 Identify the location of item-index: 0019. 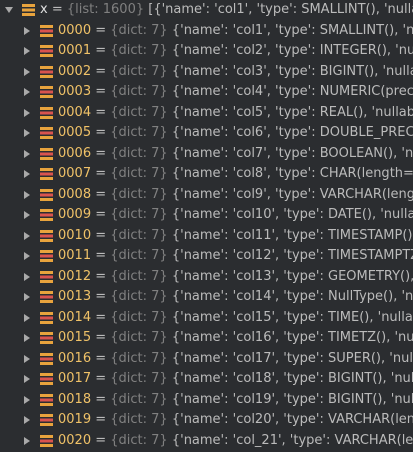
(75, 419).